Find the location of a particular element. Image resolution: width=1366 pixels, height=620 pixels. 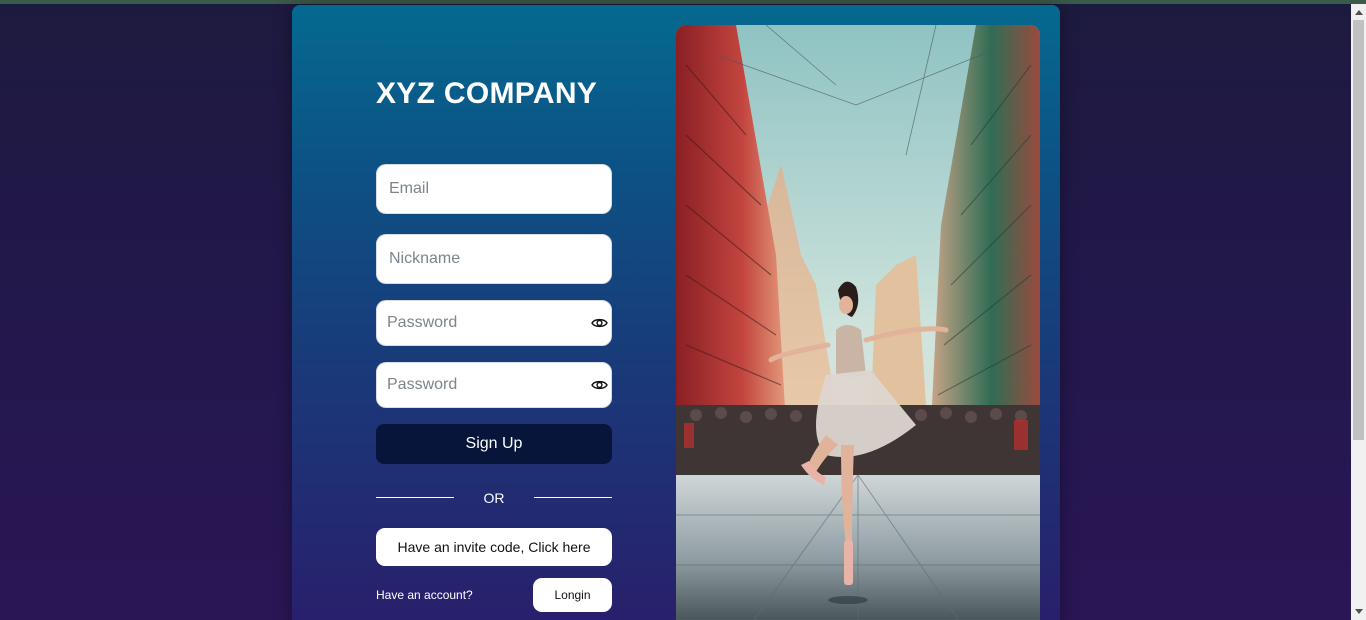

password-input is located at coordinates (494, 323).